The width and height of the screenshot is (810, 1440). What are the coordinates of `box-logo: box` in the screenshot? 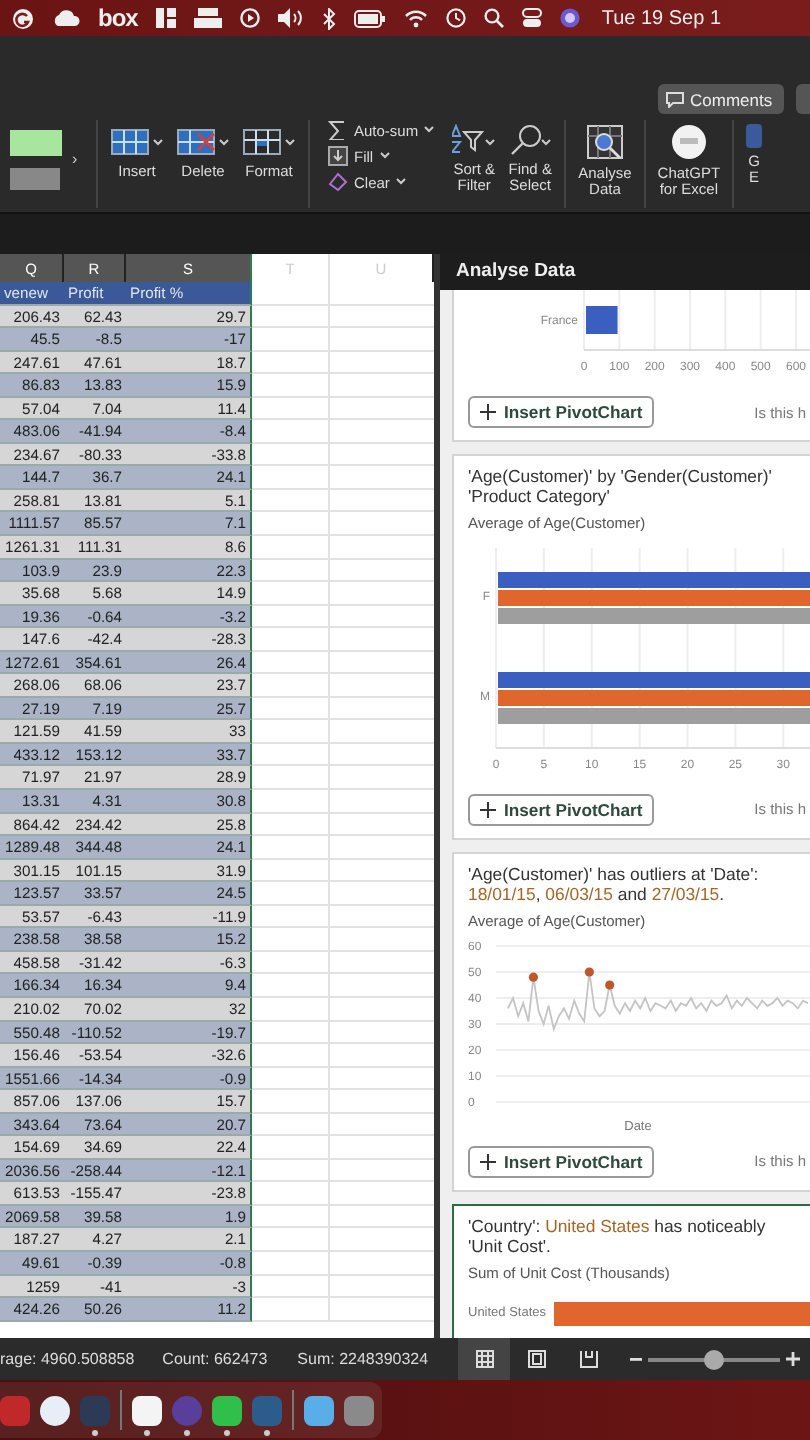 It's located at (118, 18).